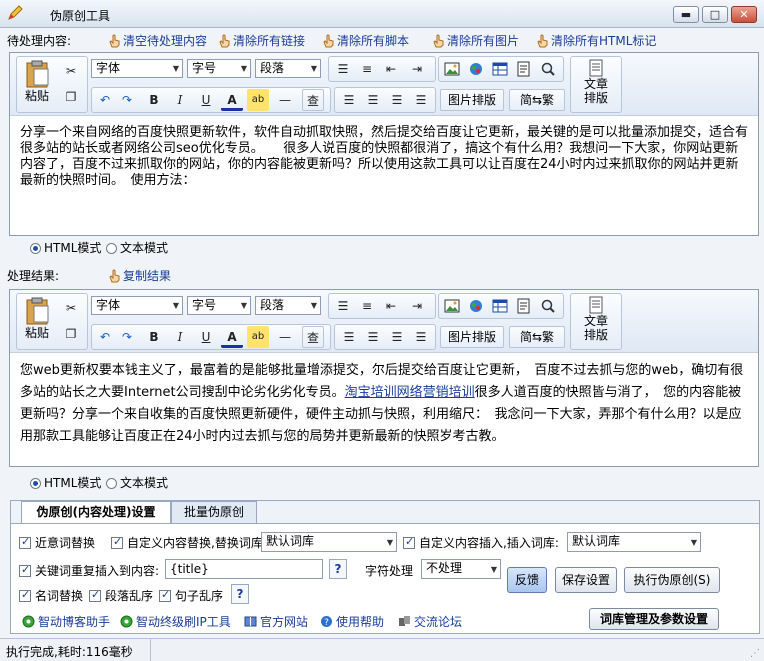 This screenshot has width=764, height=661. Describe the element at coordinates (338, 569) in the screenshot. I see `keyword-help-button: ?` at that location.